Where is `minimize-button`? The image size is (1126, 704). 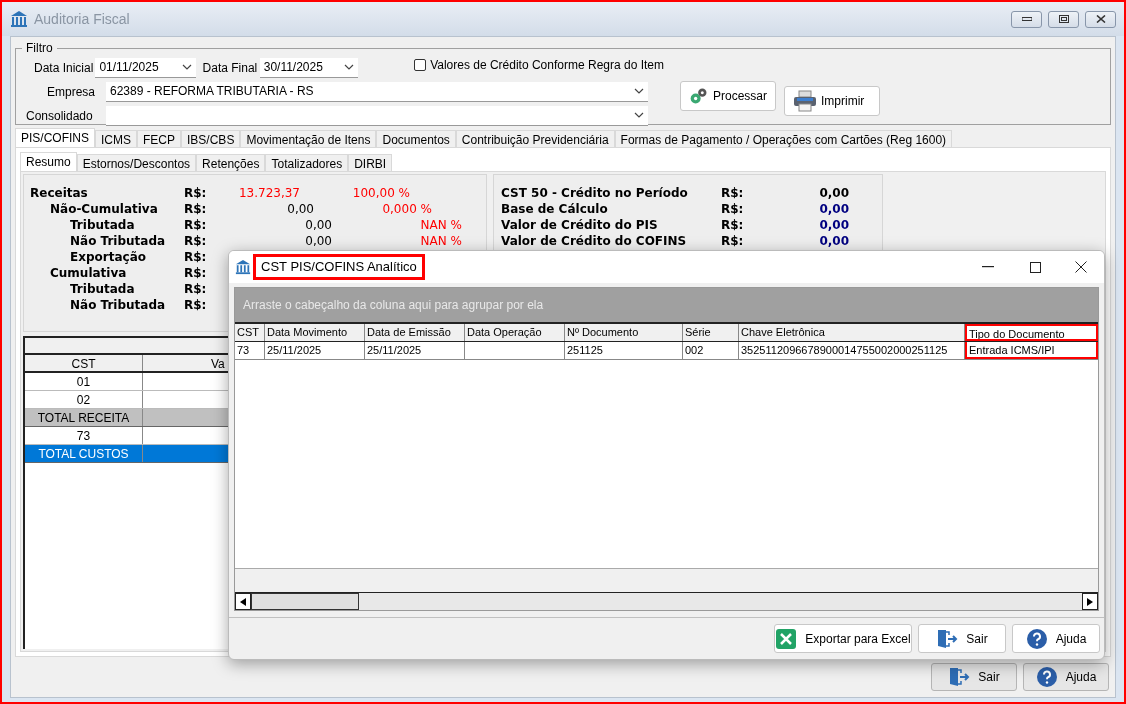 minimize-button is located at coordinates (1026, 19).